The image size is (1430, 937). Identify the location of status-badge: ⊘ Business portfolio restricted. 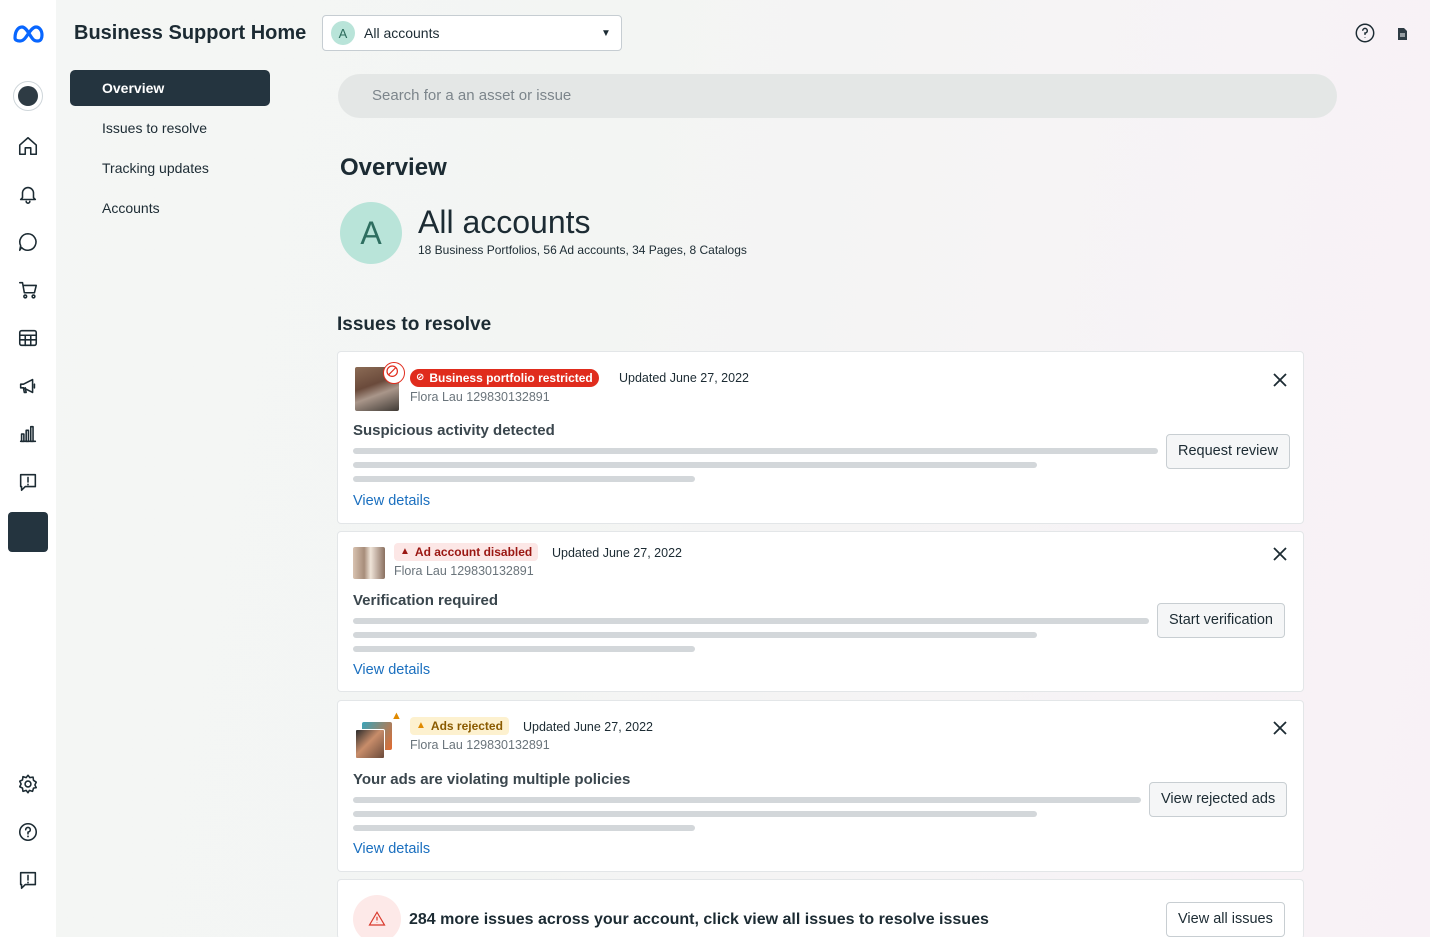
(504, 378).